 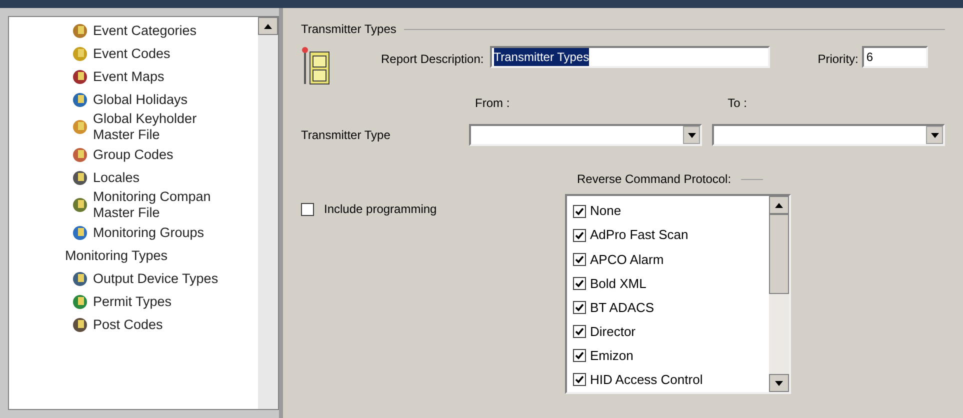 I want to click on protocol-label: AdPro Fast Scan, so click(x=639, y=235).